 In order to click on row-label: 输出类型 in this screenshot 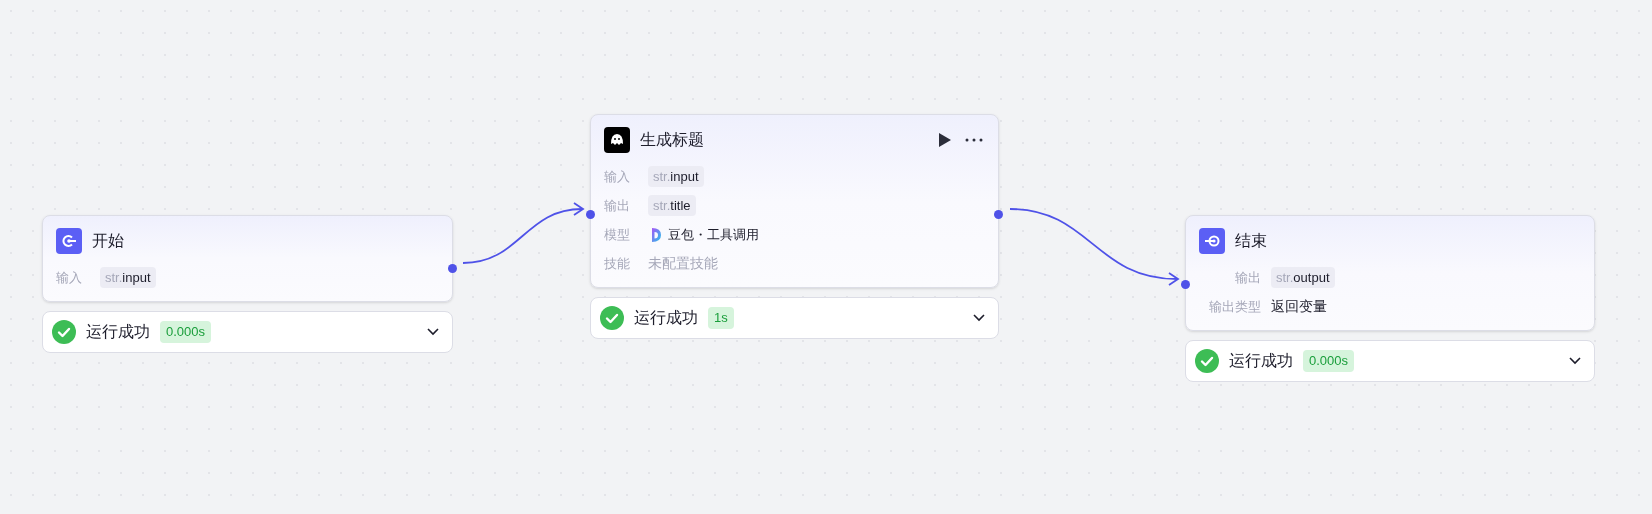, I will do `click(1234, 306)`.